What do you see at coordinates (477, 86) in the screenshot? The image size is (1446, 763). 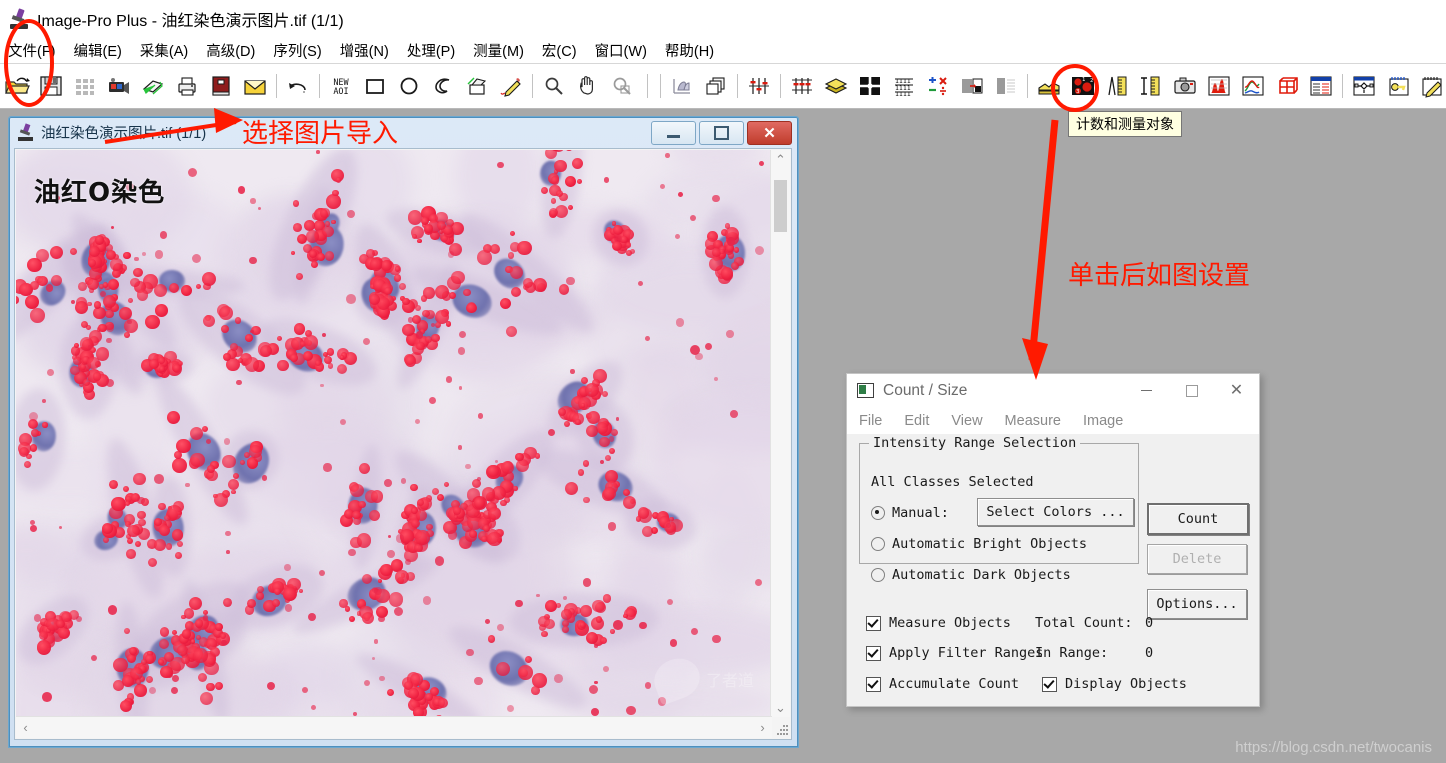 I see `aoi-from-object-icon` at bounding box center [477, 86].